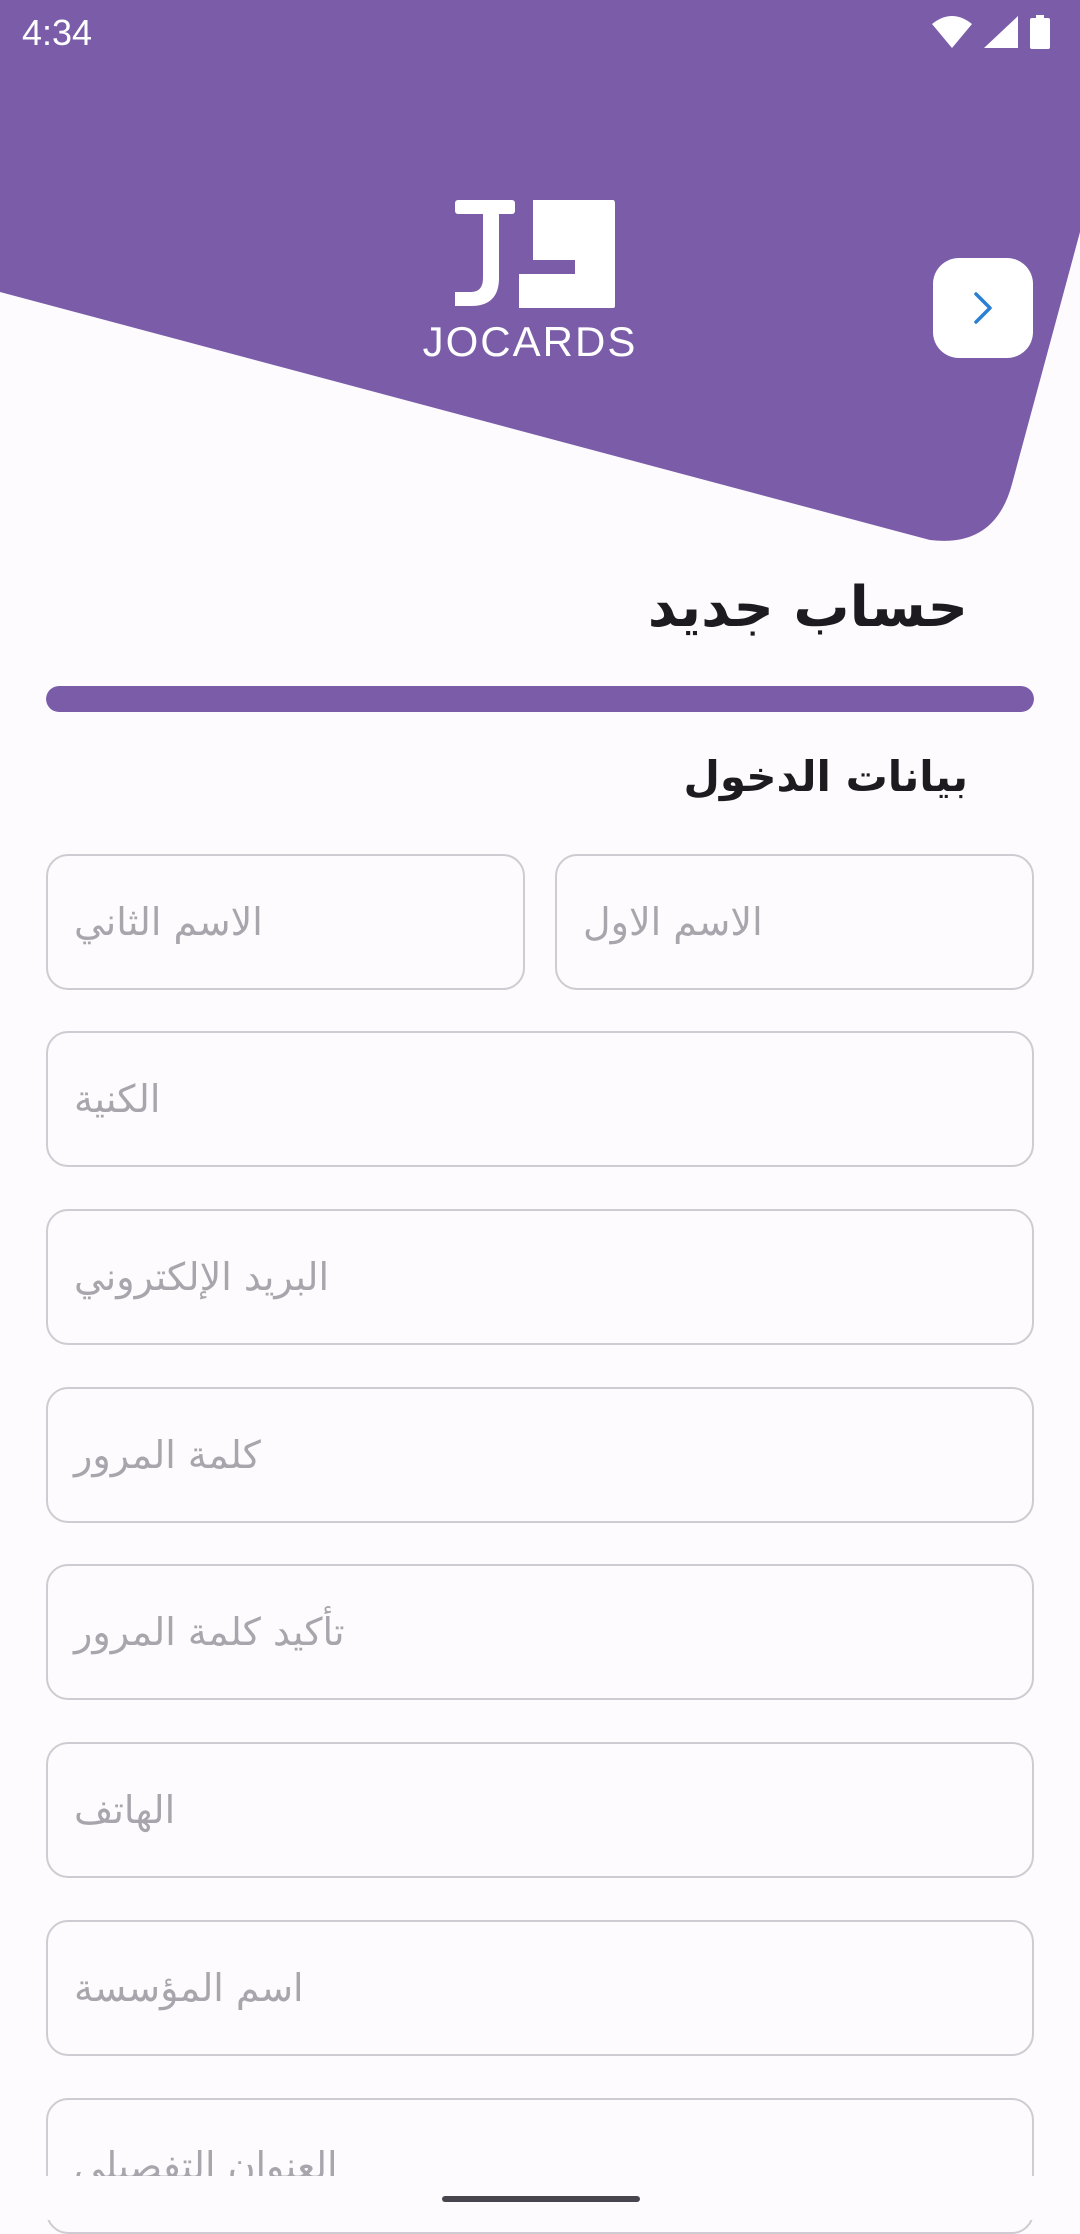  Describe the element at coordinates (540, 33) in the screenshot. I see `status-bar: 4:34` at that location.